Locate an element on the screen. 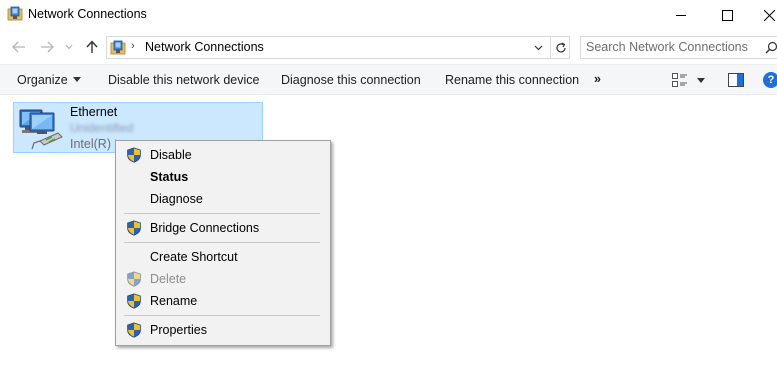 Image resolution: width=777 pixels, height=371 pixels. disable-device-button: Disable this network device is located at coordinates (183, 80).